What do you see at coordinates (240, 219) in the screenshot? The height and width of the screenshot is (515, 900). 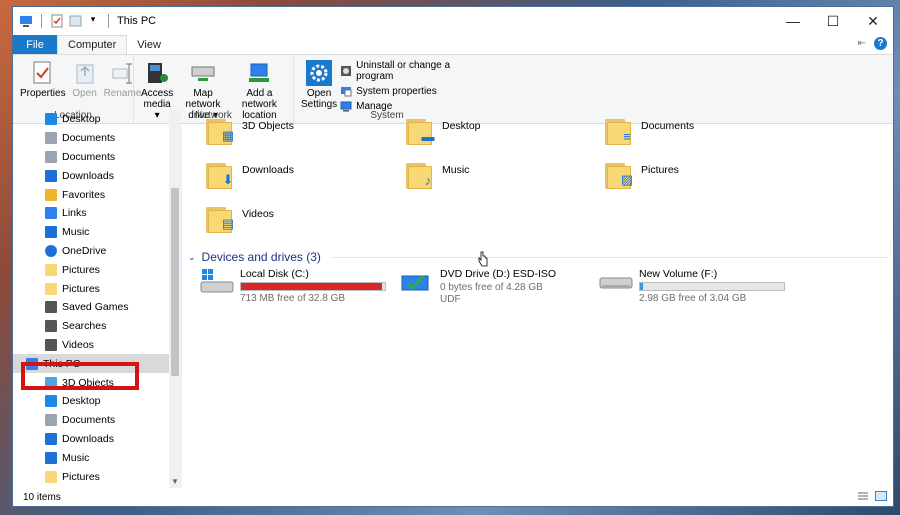 I see `folder-item: ▤ Videos` at bounding box center [240, 219].